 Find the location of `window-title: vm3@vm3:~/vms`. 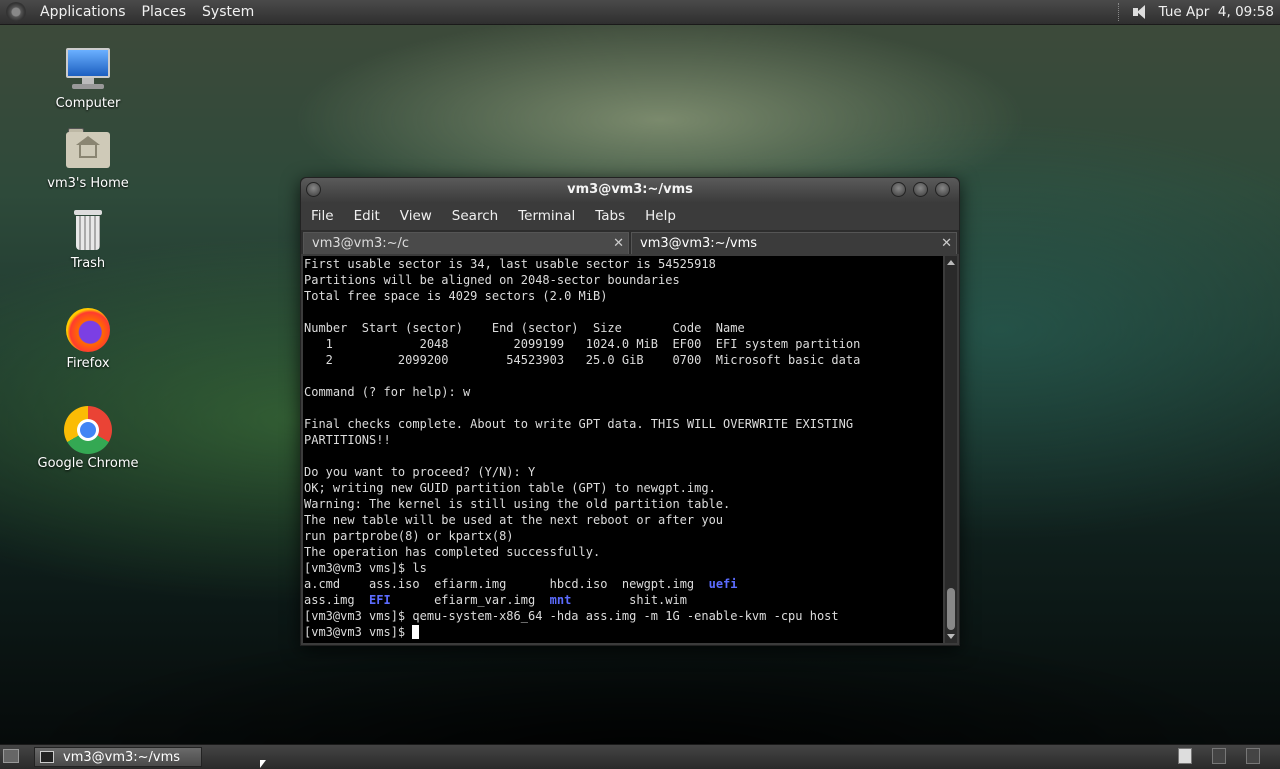

window-title: vm3@vm3:~/vms is located at coordinates (630, 189).